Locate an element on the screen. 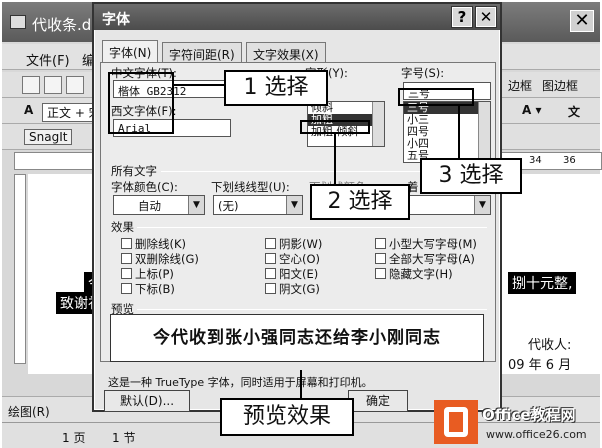  doc-highlight-right: 捌十元整, is located at coordinates (542, 283).